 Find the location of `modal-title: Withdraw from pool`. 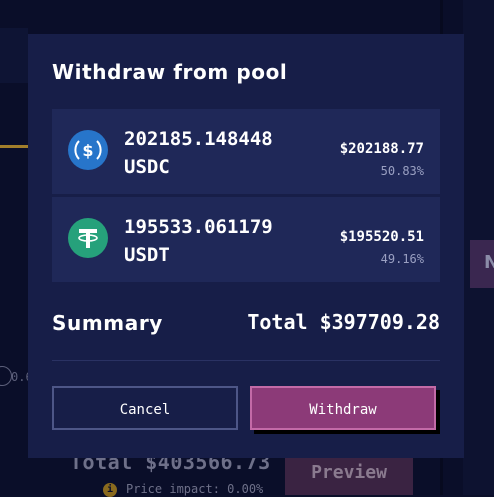

modal-title: Withdraw from pool is located at coordinates (170, 72).